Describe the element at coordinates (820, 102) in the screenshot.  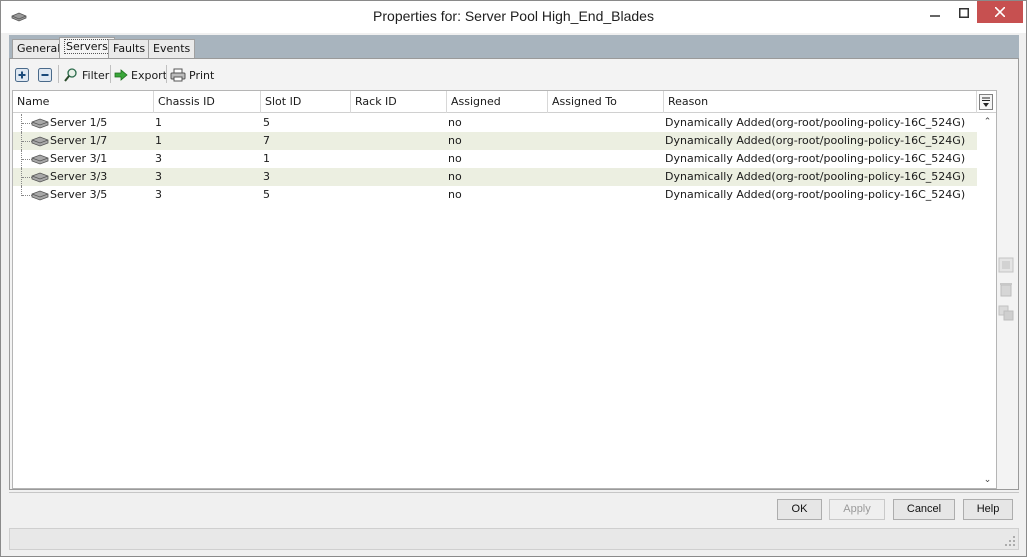
I see `column-header-reason: Reason` at that location.